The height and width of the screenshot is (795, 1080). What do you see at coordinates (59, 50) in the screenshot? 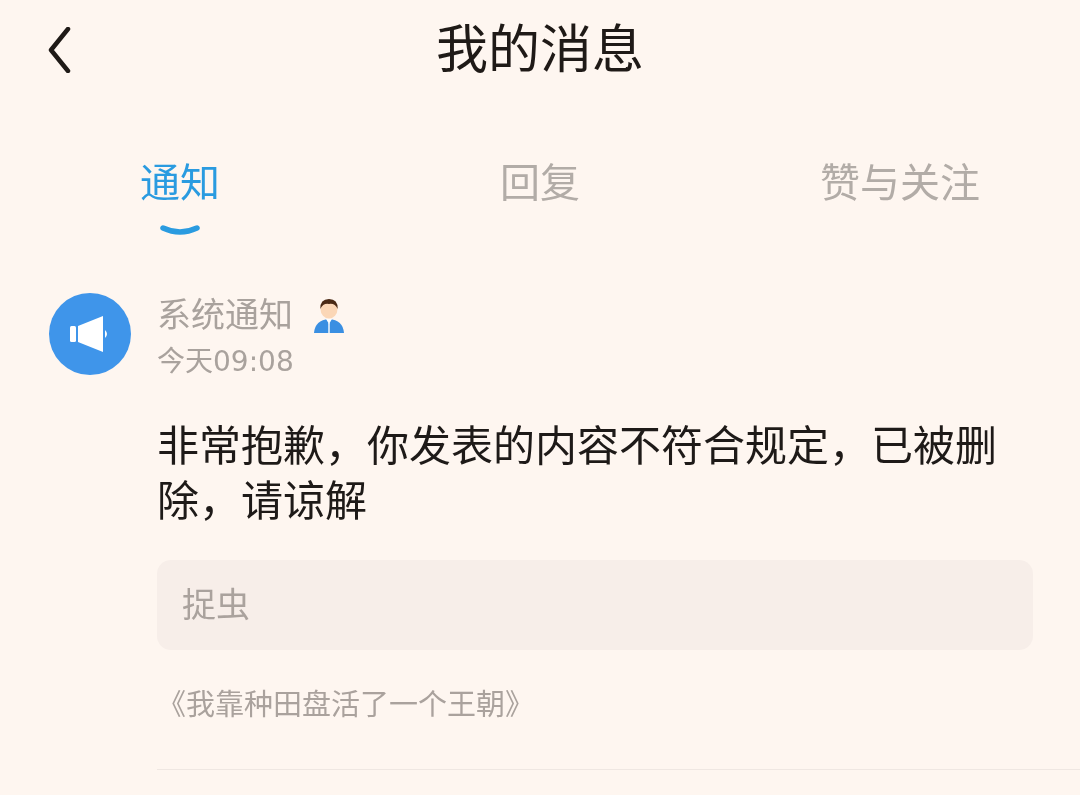
I see `chevron-left-icon` at bounding box center [59, 50].